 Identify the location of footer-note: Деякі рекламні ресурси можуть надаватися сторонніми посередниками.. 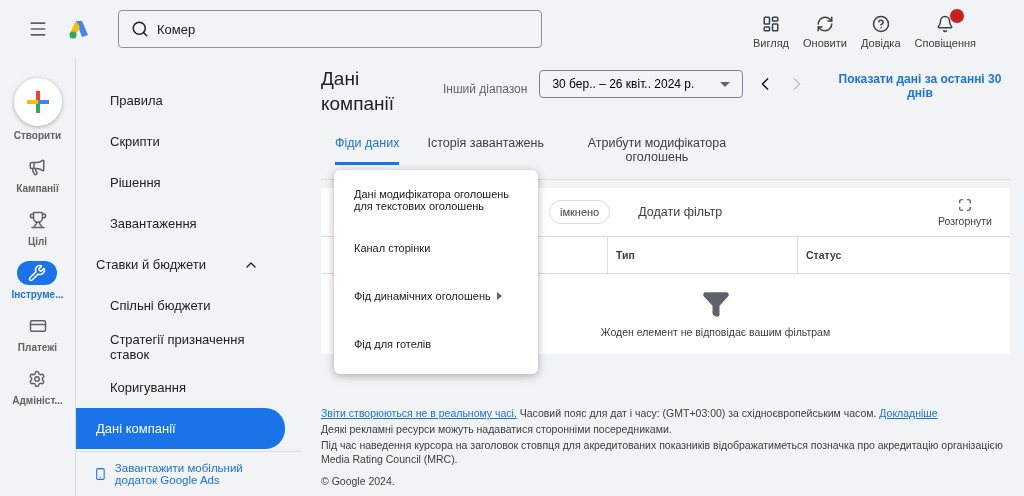
(497, 429).